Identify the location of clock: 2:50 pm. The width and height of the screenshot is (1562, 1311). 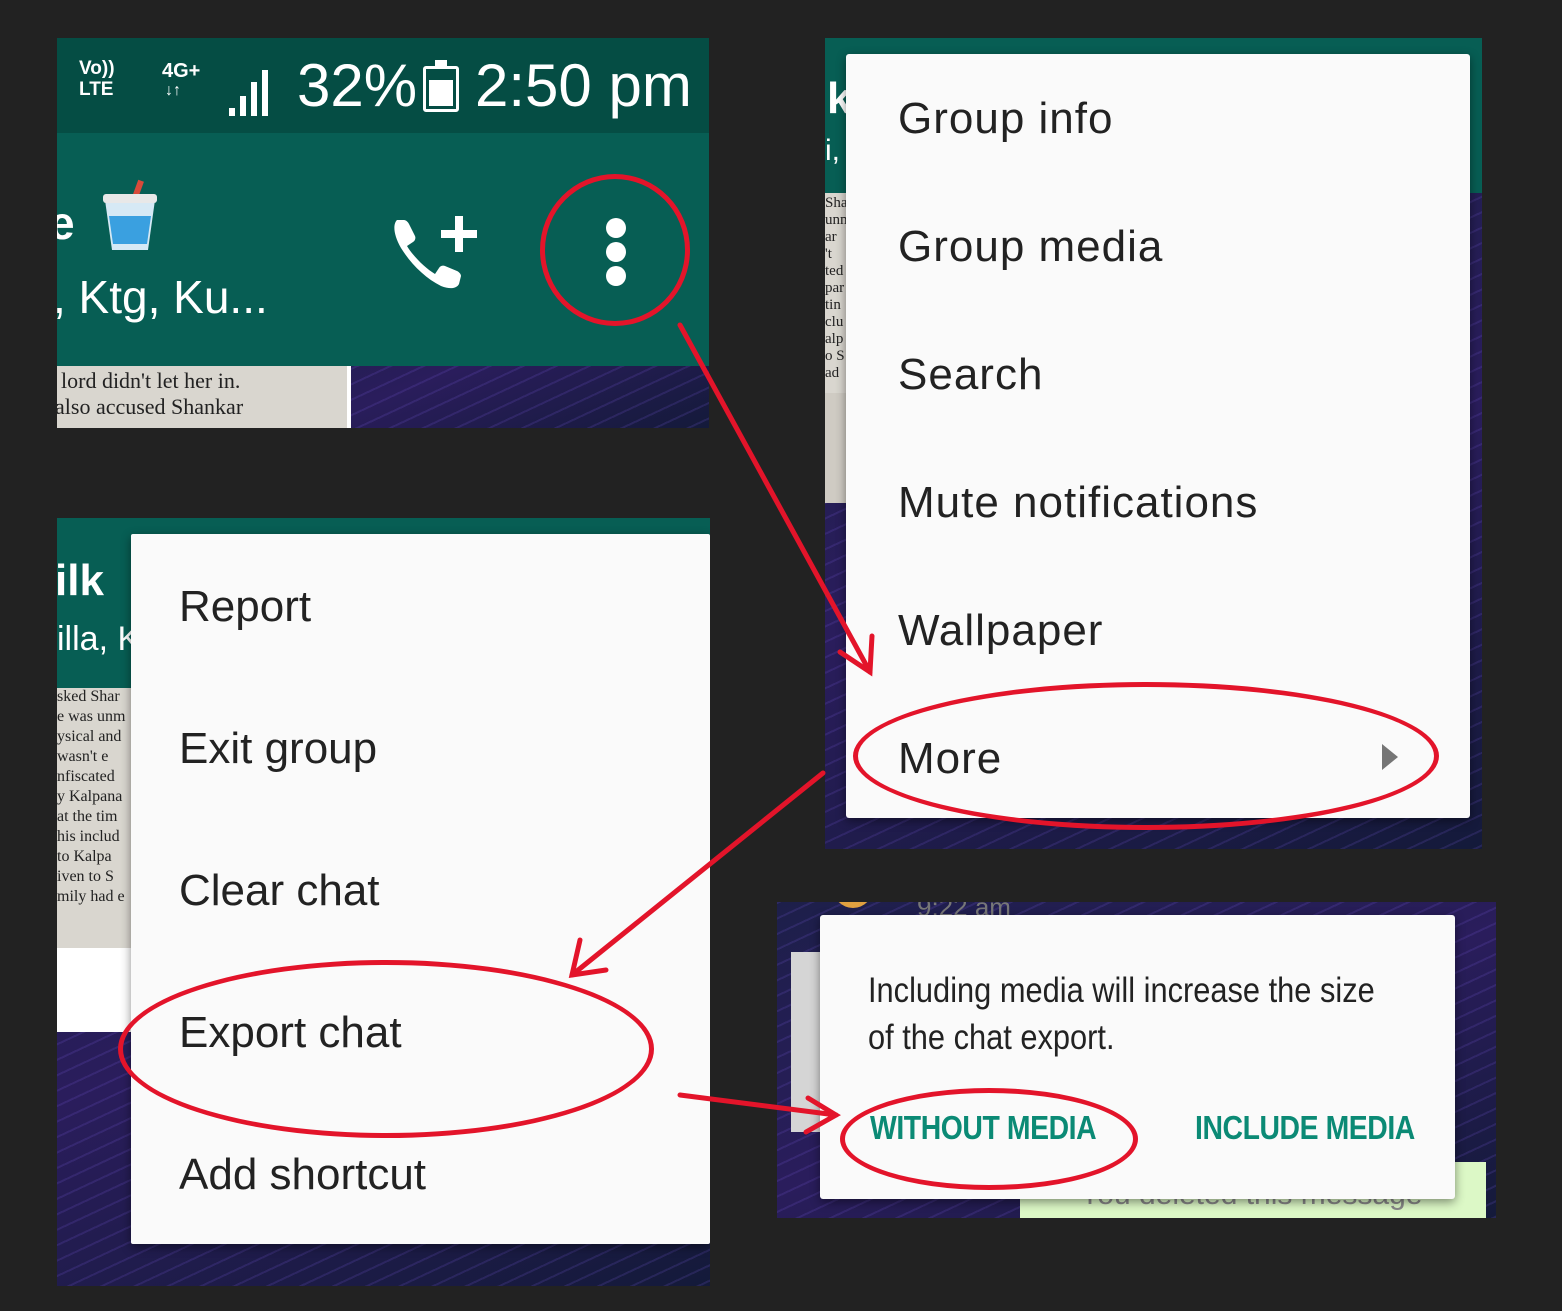
(583, 85).